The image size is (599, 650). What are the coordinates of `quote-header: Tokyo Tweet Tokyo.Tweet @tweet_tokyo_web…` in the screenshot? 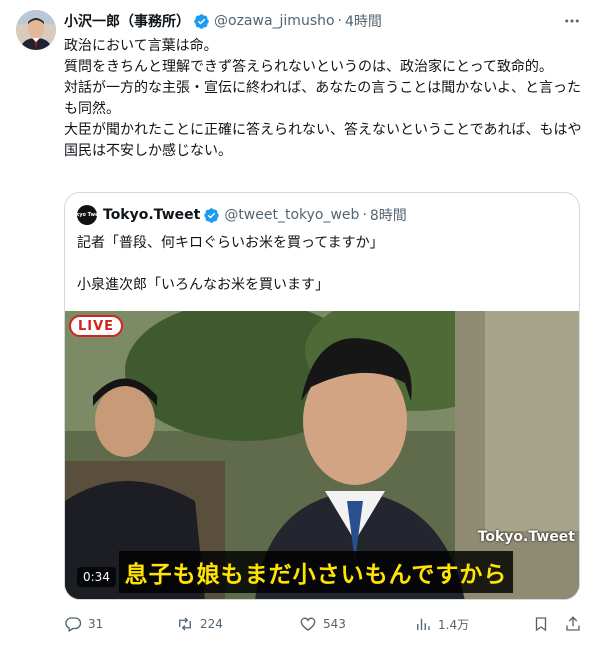 It's located at (238, 215).